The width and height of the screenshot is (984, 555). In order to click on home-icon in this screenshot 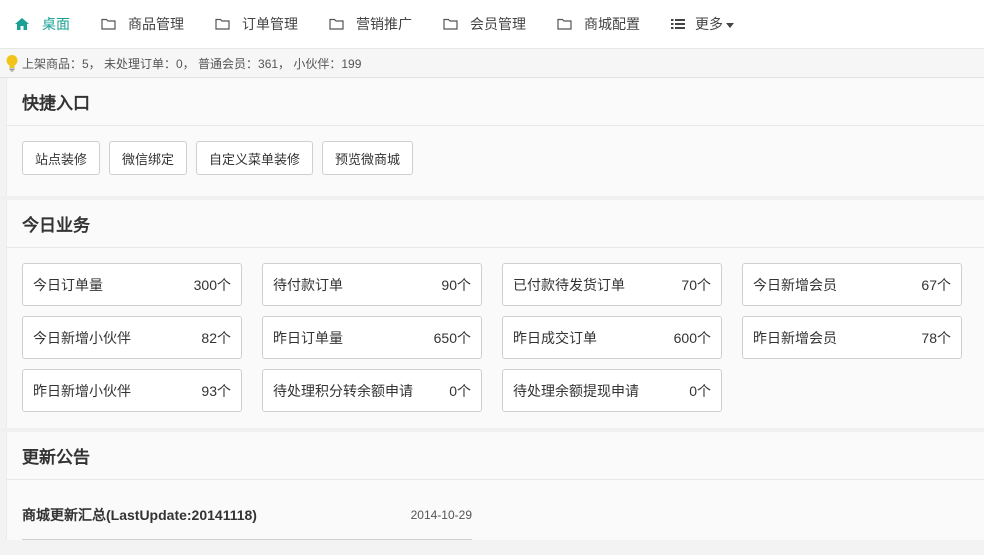, I will do `click(22, 24)`.